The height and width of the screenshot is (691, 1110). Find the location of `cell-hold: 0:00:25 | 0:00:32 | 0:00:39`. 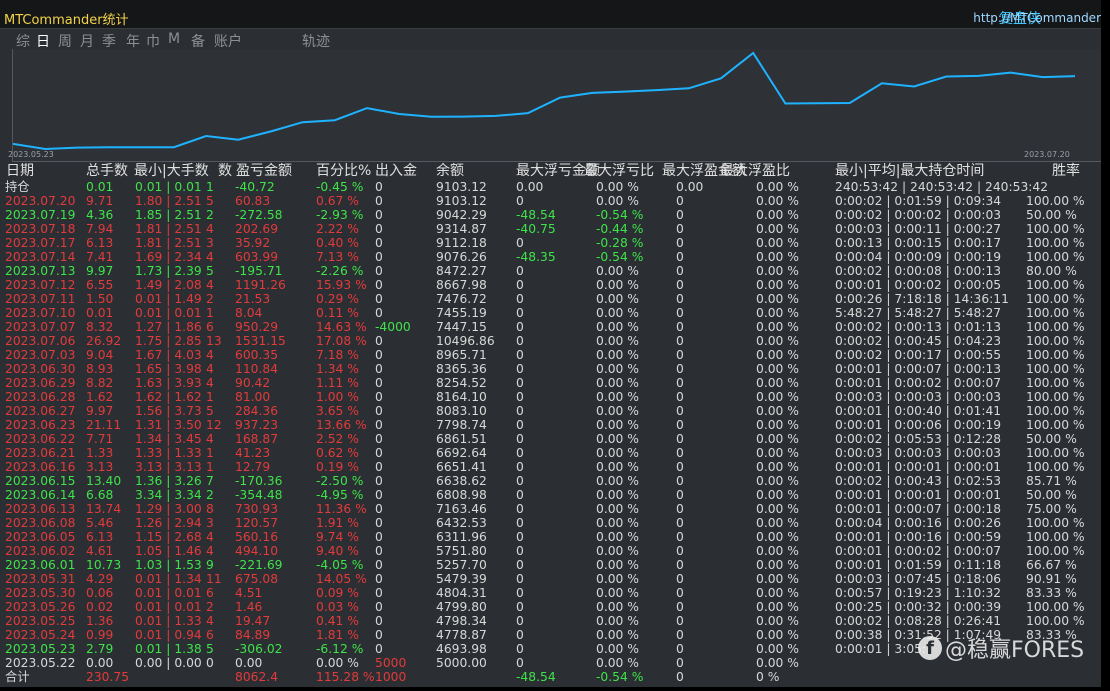

cell-hold: 0:00:25 | 0:00:32 | 0:00:39 is located at coordinates (918, 607).